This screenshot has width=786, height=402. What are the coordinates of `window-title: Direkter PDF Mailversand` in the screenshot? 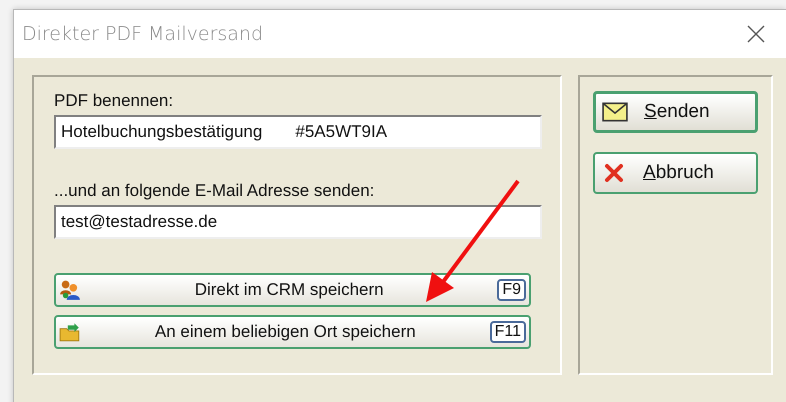 It's located at (143, 34).